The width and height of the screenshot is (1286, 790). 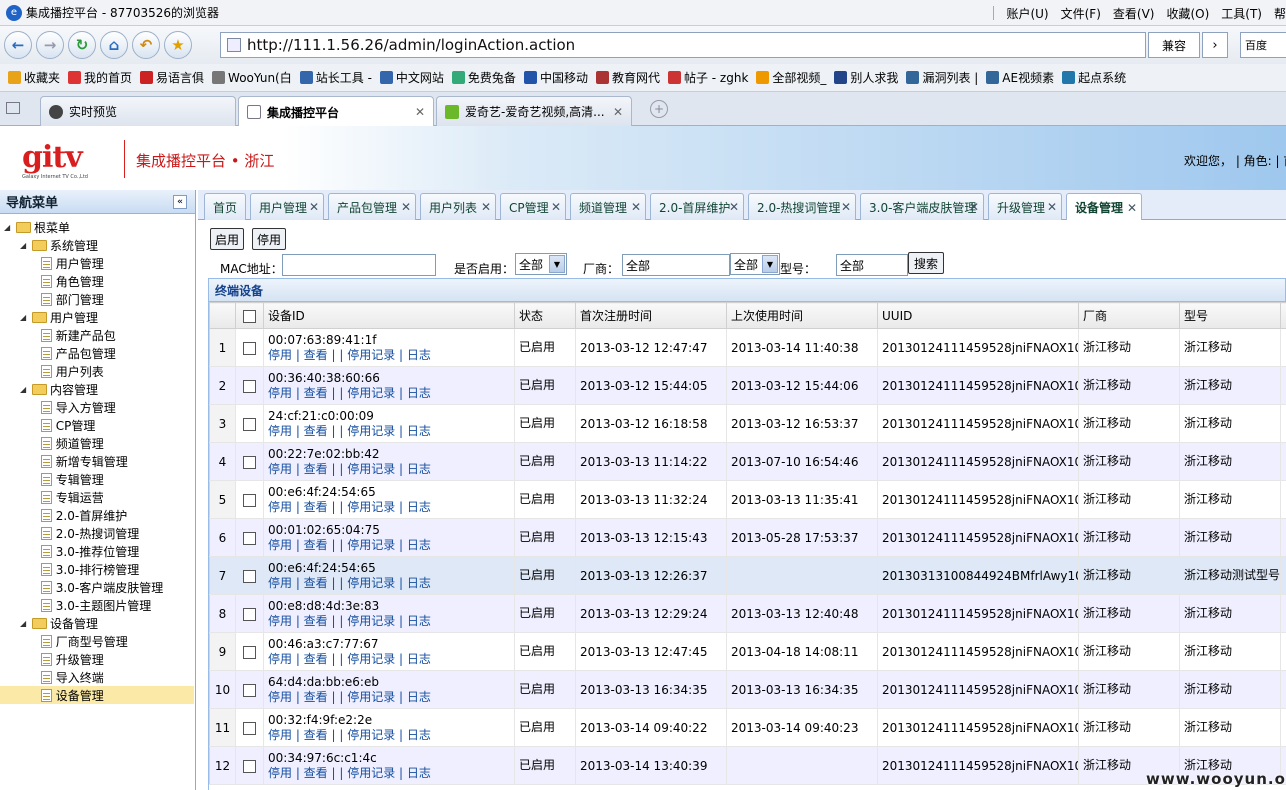 What do you see at coordinates (97, 443) in the screenshot?
I see `sidebar-item: 频道管理` at bounding box center [97, 443].